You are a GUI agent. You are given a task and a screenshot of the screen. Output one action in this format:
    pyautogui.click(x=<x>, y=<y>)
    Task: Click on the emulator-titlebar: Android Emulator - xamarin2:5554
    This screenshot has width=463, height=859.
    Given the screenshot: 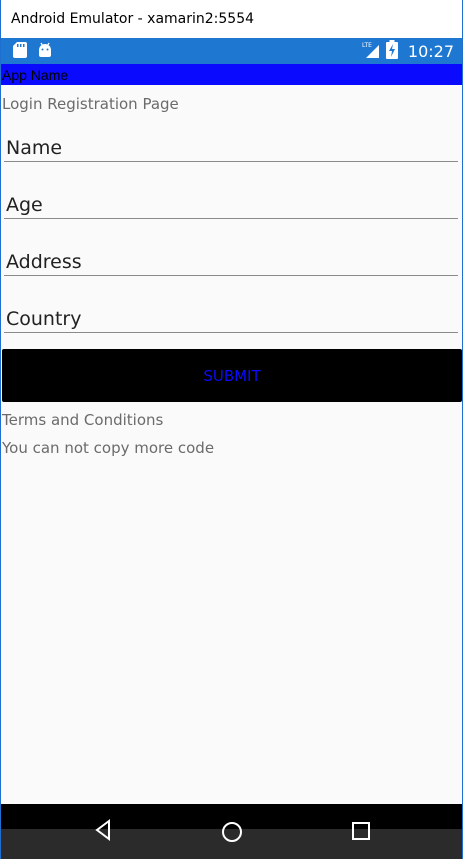 What is the action you would take?
    pyautogui.click(x=231, y=19)
    